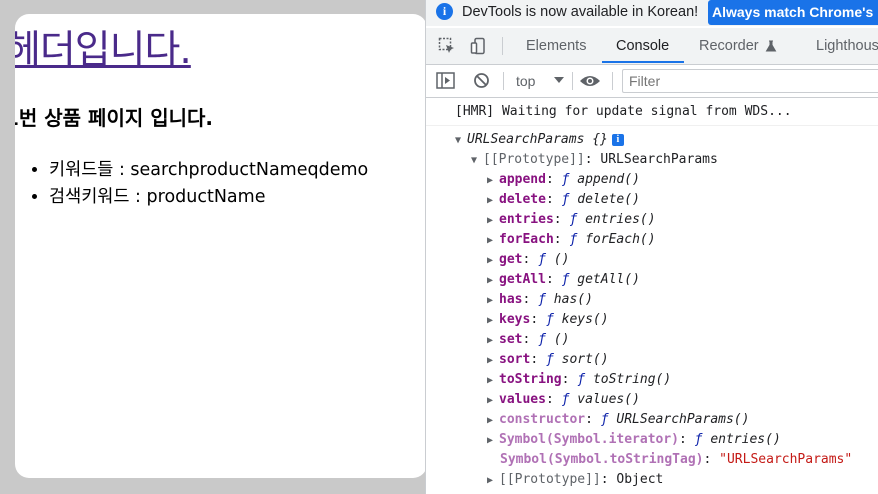 The width and height of the screenshot is (878, 494). I want to click on prototype-member-row: ▶ constructor: ƒ URLSearchParams(), so click(618, 420).